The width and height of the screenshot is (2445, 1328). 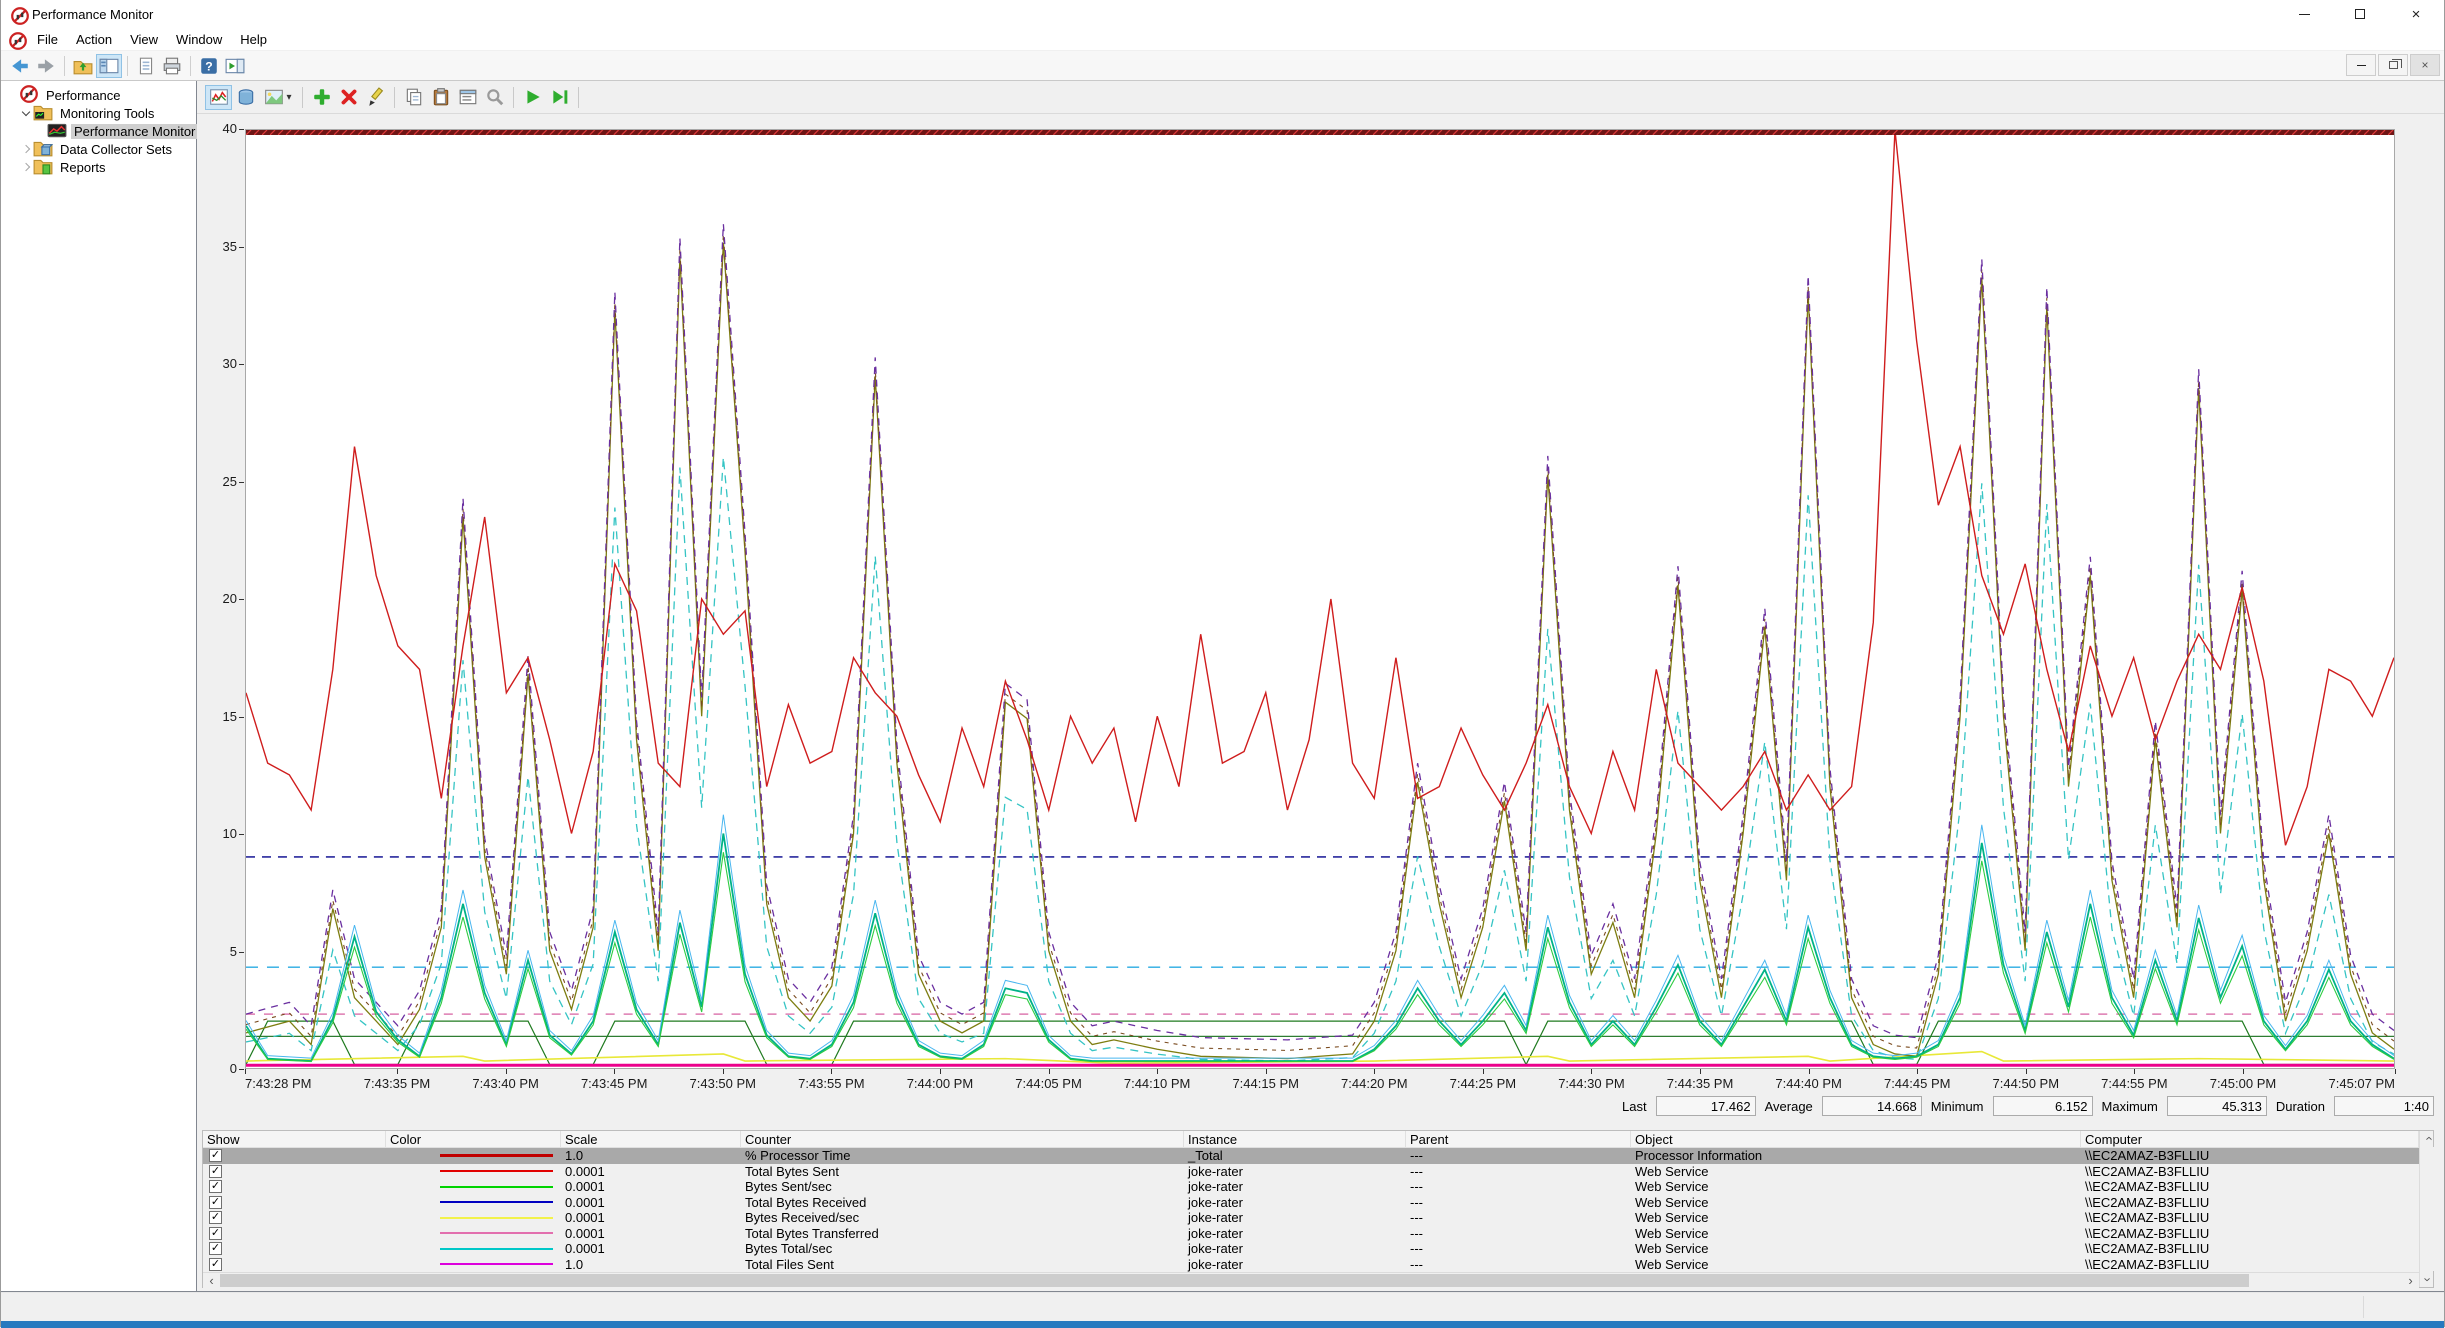 I want to click on color-swatch, so click(x=496, y=1156).